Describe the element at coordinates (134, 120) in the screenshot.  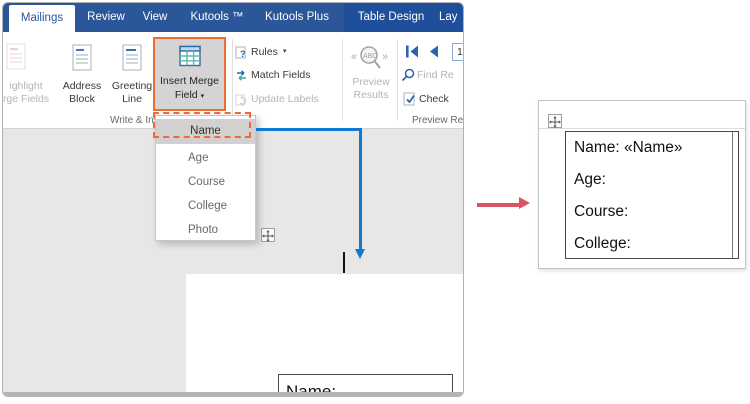
I see `group-label-write-insert: Write & Ins` at that location.